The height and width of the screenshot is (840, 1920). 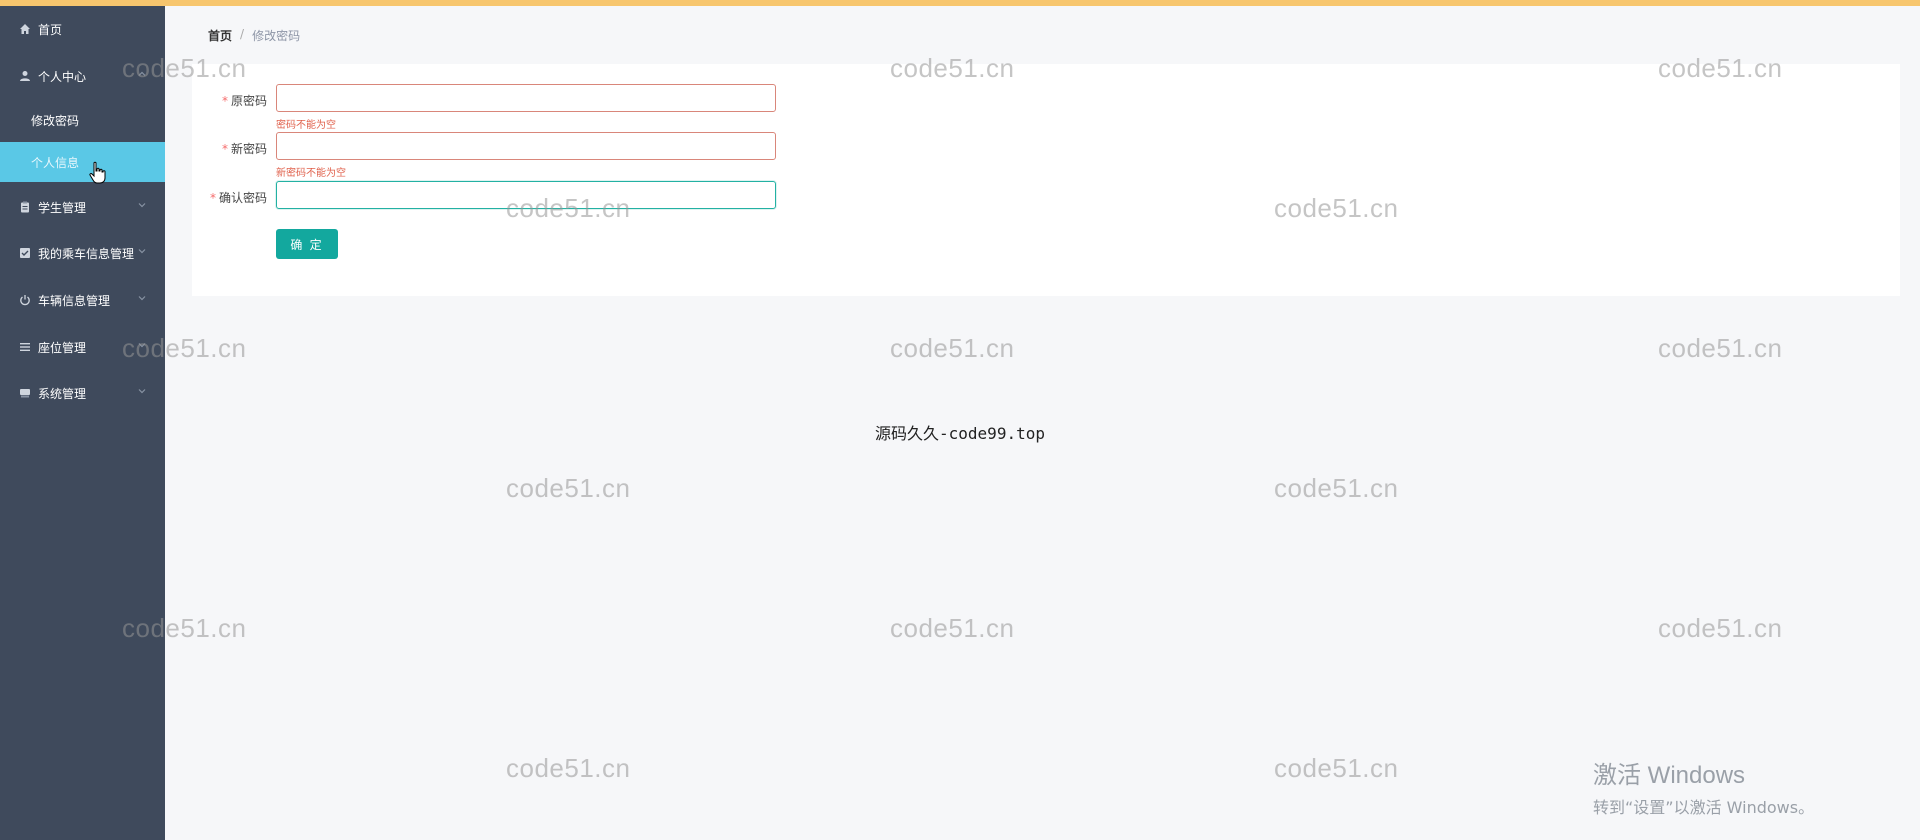 I want to click on home-icon, so click(x=25, y=29).